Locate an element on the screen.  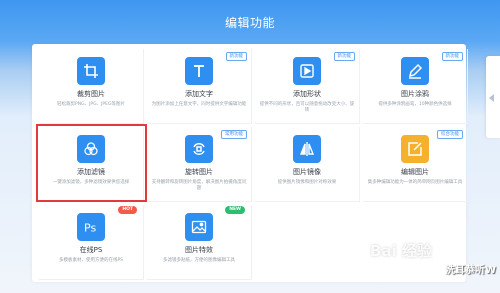
tool-title: 裁剪图片 is located at coordinates (91, 94).